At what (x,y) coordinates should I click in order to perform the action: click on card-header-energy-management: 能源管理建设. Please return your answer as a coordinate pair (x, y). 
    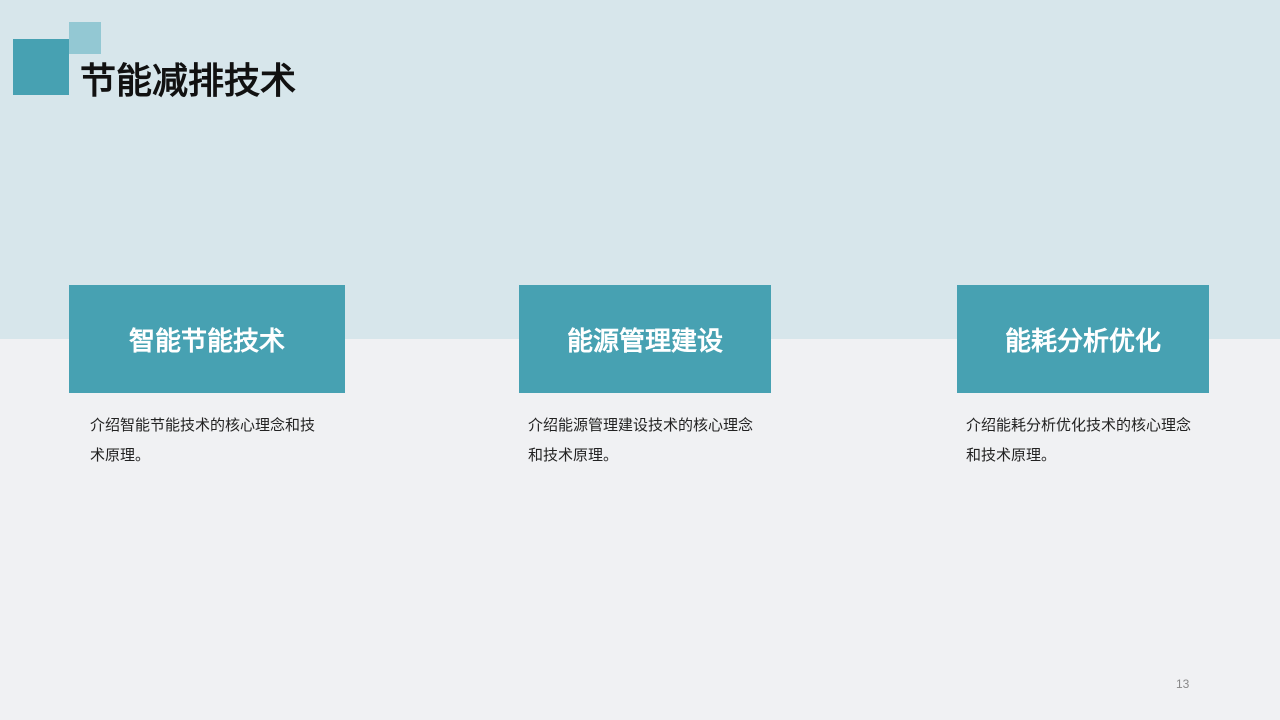
    Looking at the image, I should click on (645, 339).